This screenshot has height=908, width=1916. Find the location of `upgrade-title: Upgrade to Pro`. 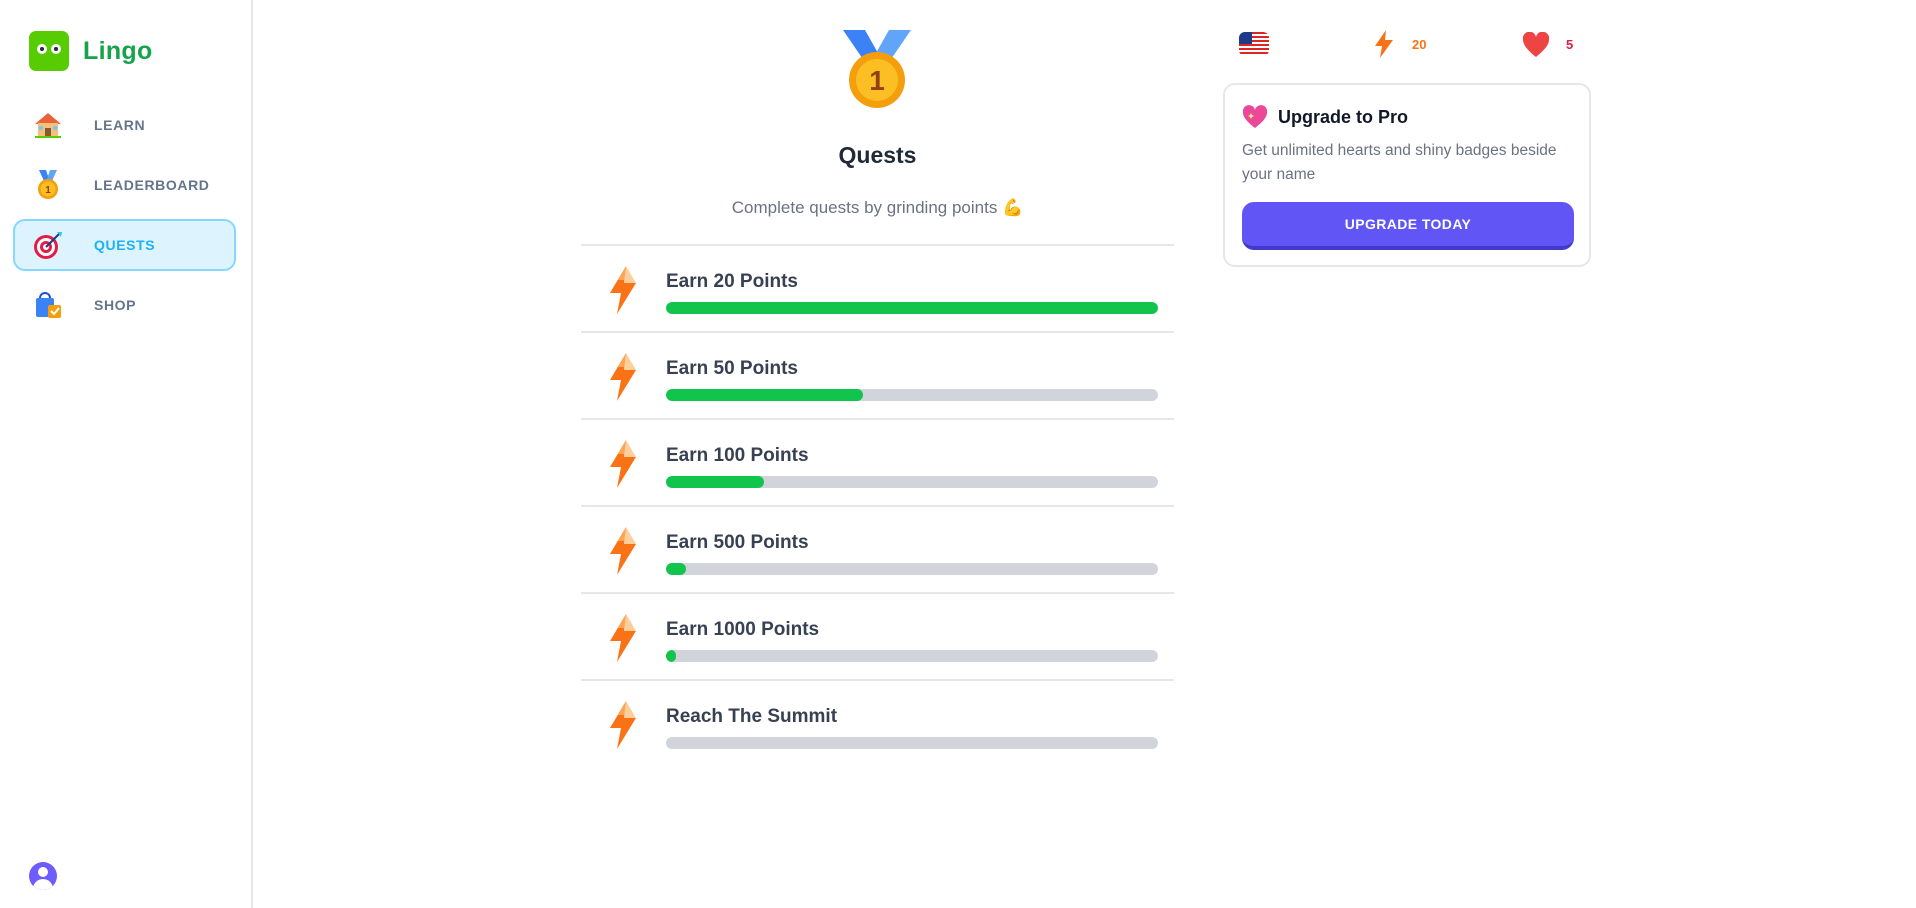

upgrade-title: Upgrade to Pro is located at coordinates (1343, 116).